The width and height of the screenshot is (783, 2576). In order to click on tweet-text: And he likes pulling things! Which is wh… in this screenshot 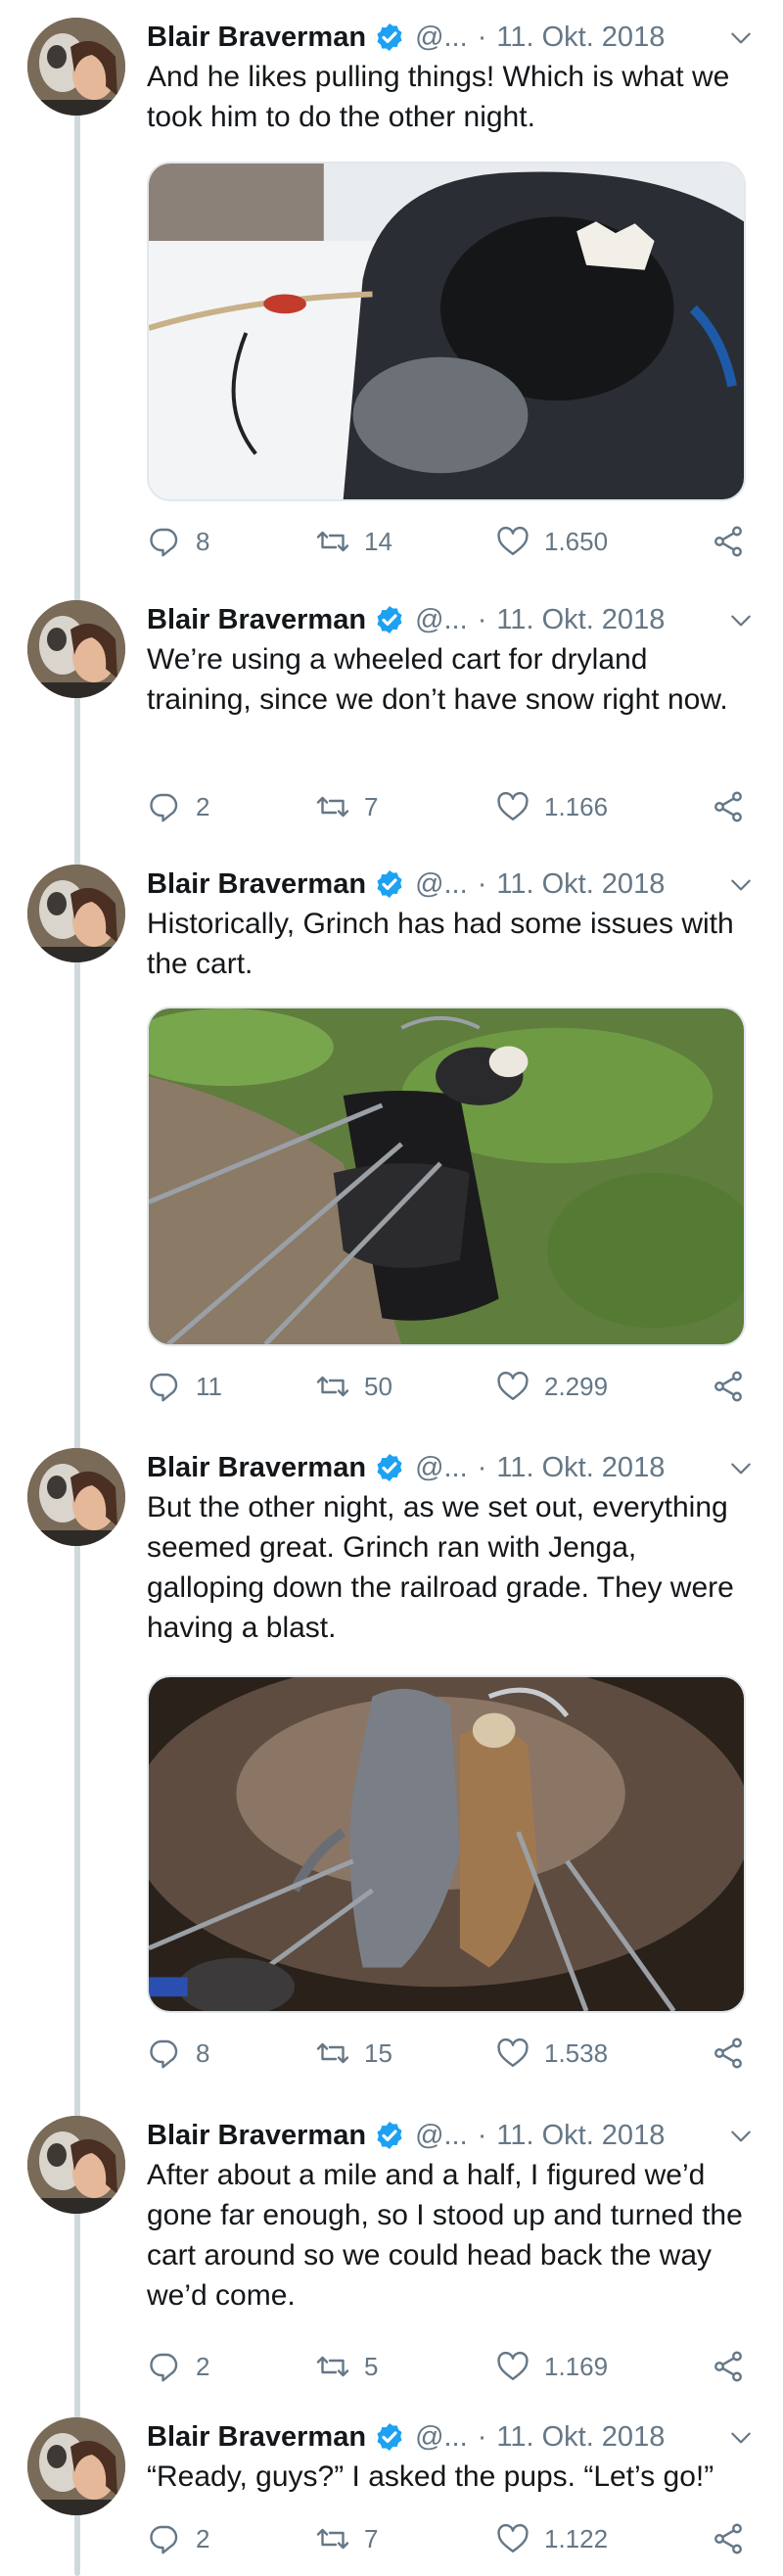, I will do `click(438, 97)`.